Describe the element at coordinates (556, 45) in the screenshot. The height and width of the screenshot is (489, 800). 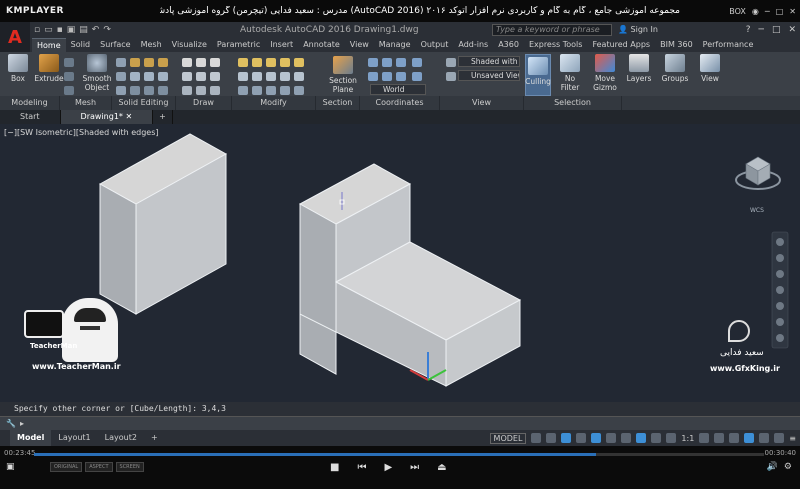
I see `ribbon-tab-express-tools: Express Tools` at that location.